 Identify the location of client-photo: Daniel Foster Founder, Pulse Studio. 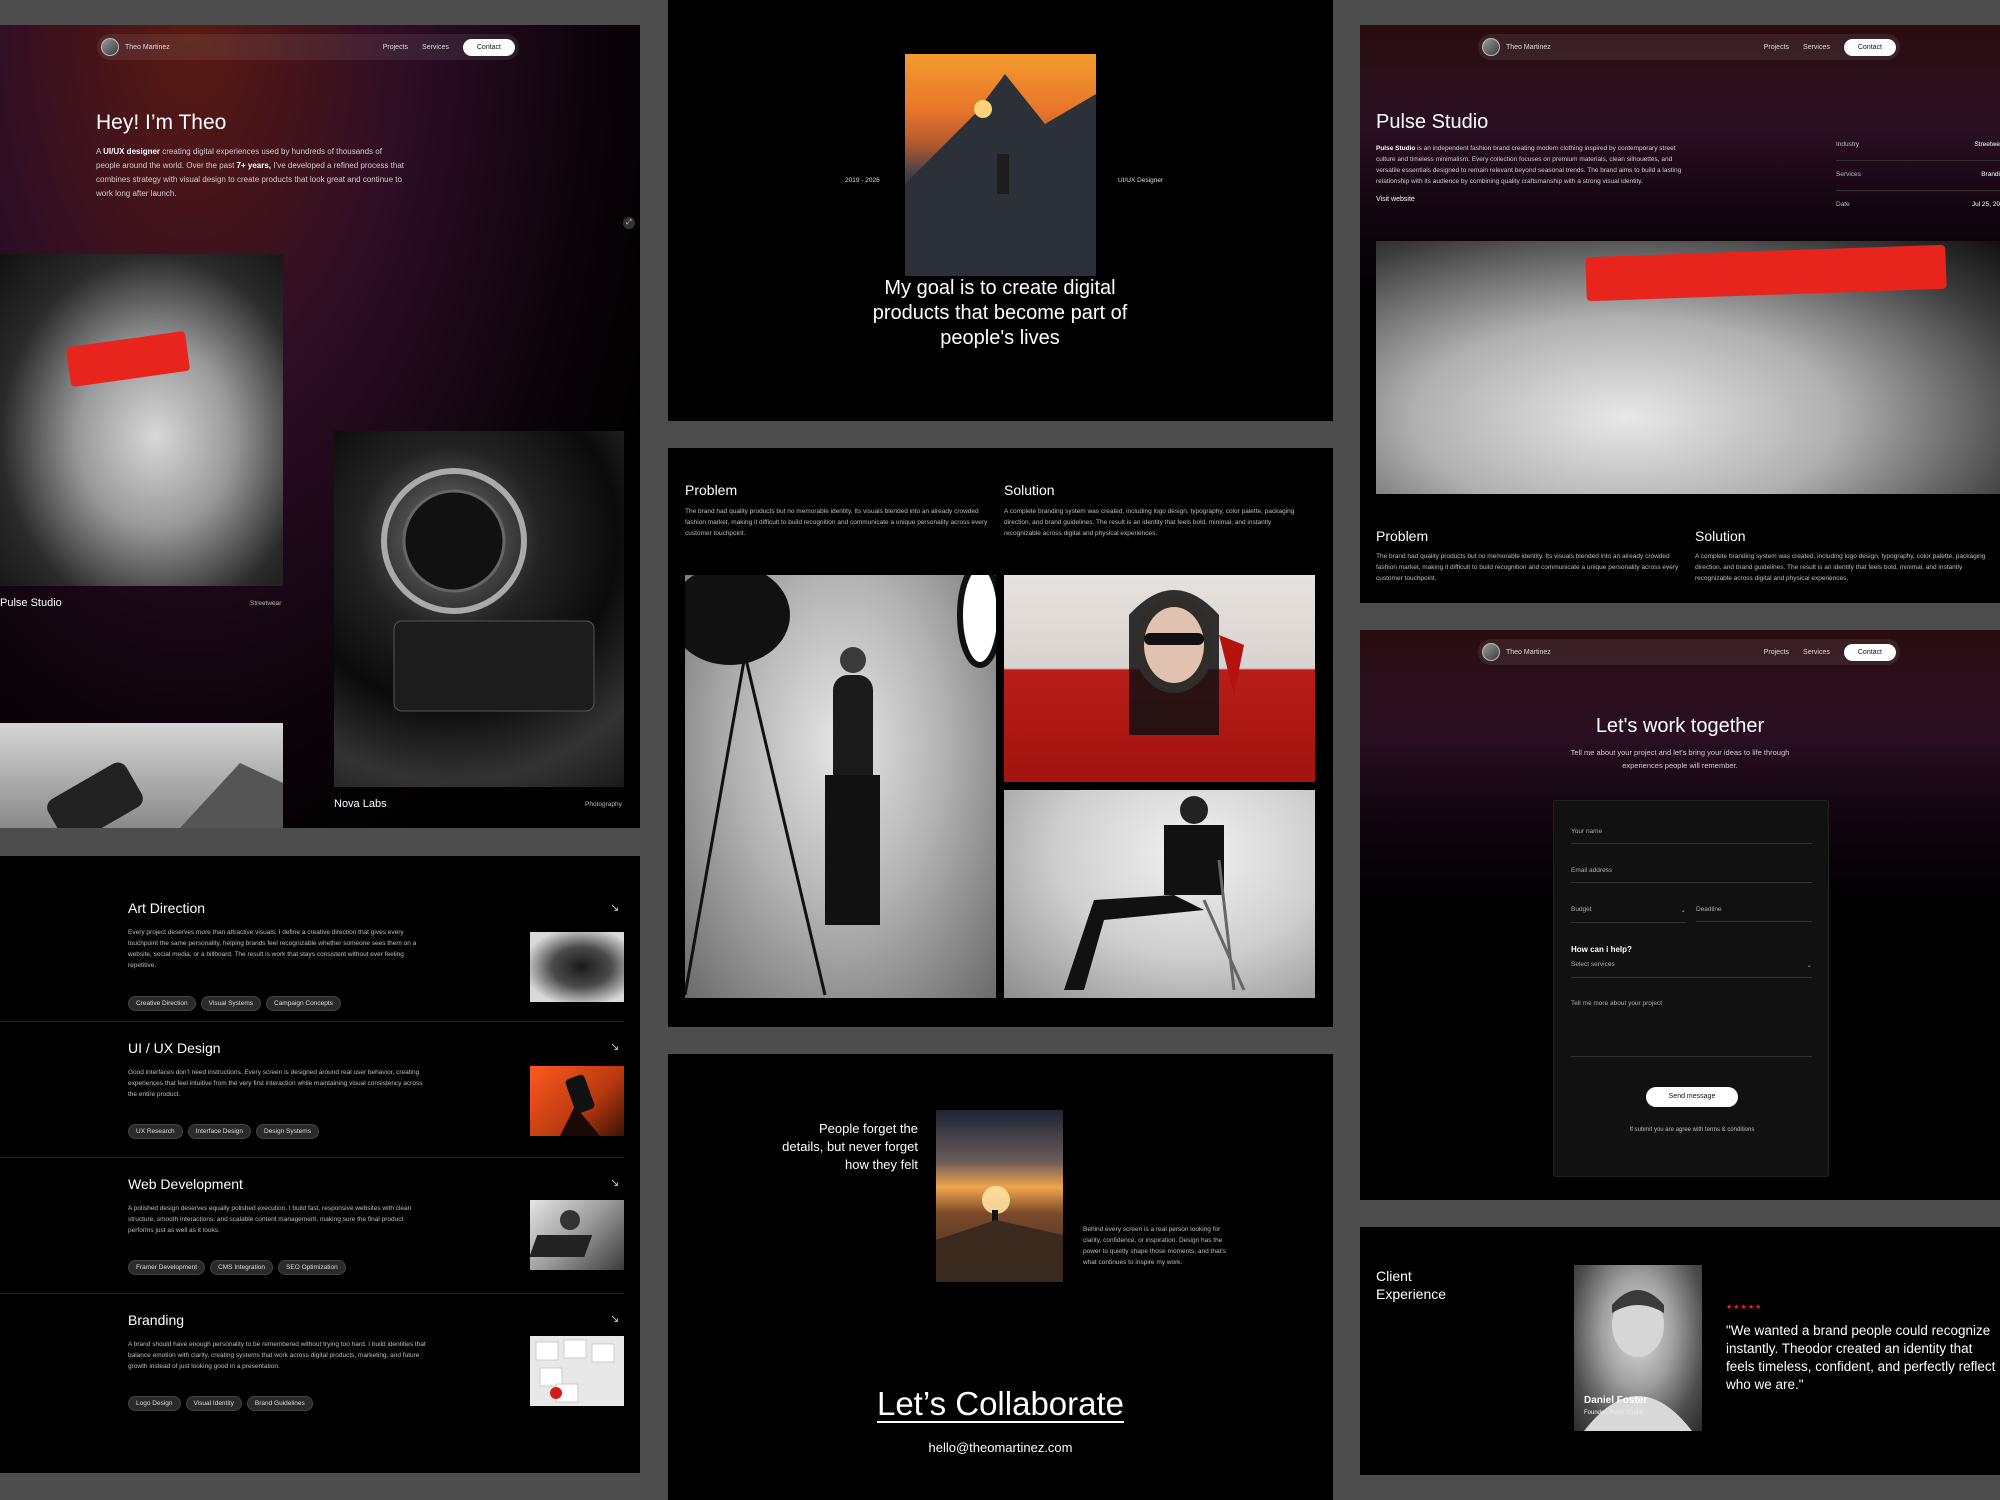
(1638, 1348).